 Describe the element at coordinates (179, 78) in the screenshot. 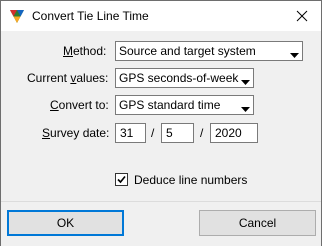

I see `current-values-value: GPS seconds-of-week` at that location.